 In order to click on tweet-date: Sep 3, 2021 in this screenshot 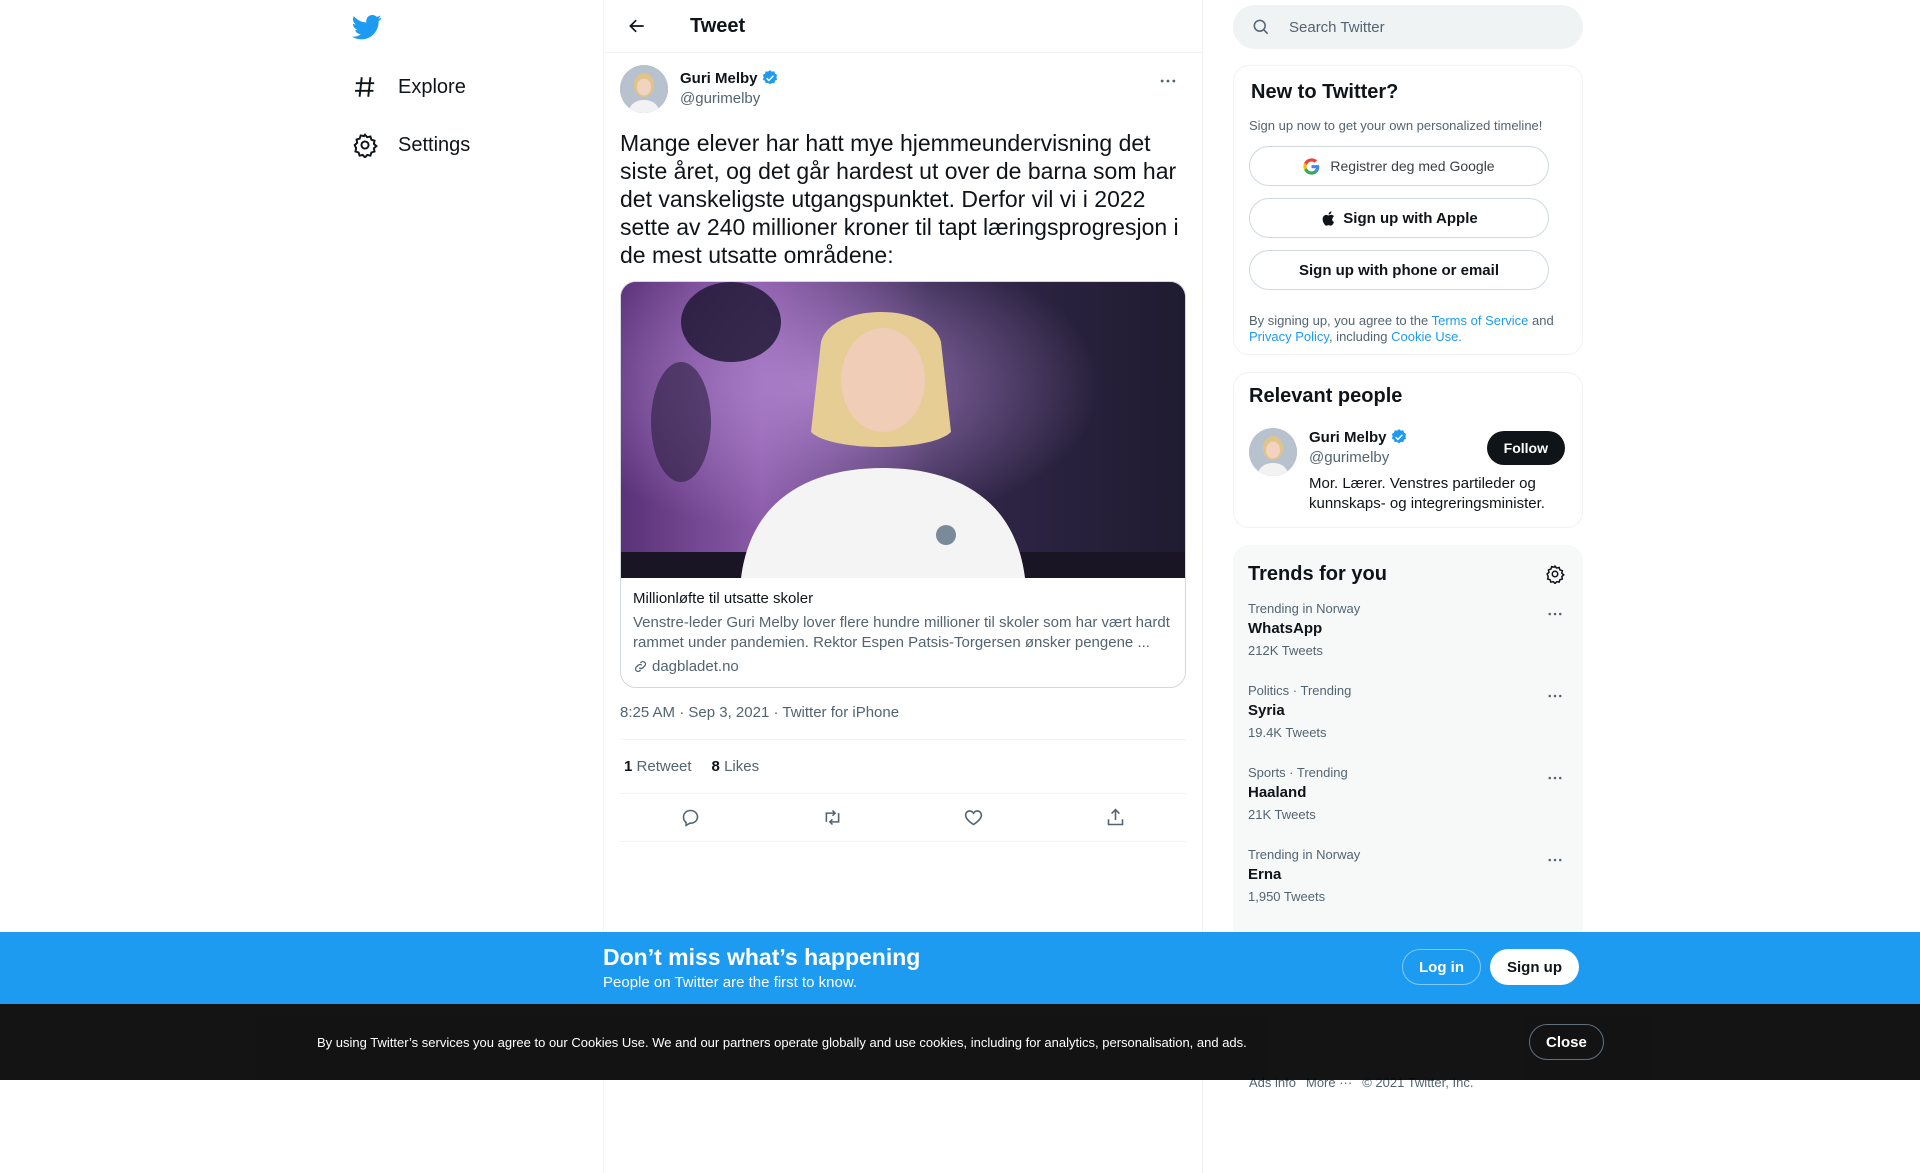, I will do `click(728, 712)`.